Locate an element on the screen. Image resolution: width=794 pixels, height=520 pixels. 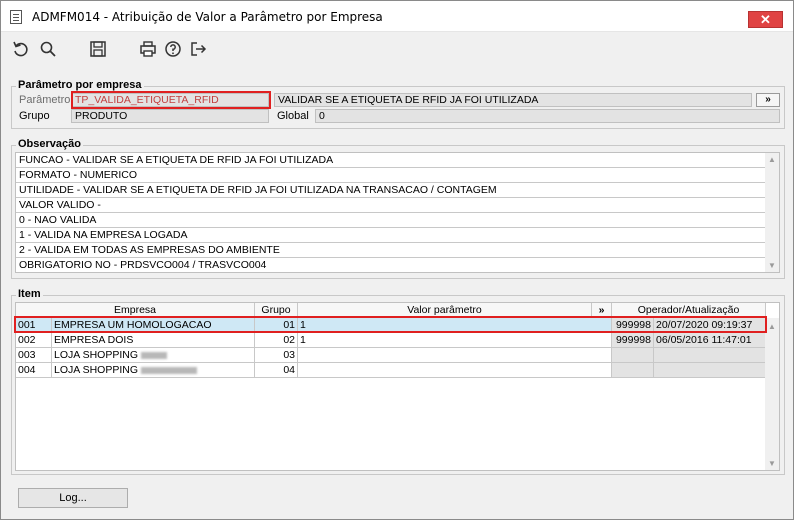
param-group-title: Parâmetro por empresa is located at coordinates (80, 85).